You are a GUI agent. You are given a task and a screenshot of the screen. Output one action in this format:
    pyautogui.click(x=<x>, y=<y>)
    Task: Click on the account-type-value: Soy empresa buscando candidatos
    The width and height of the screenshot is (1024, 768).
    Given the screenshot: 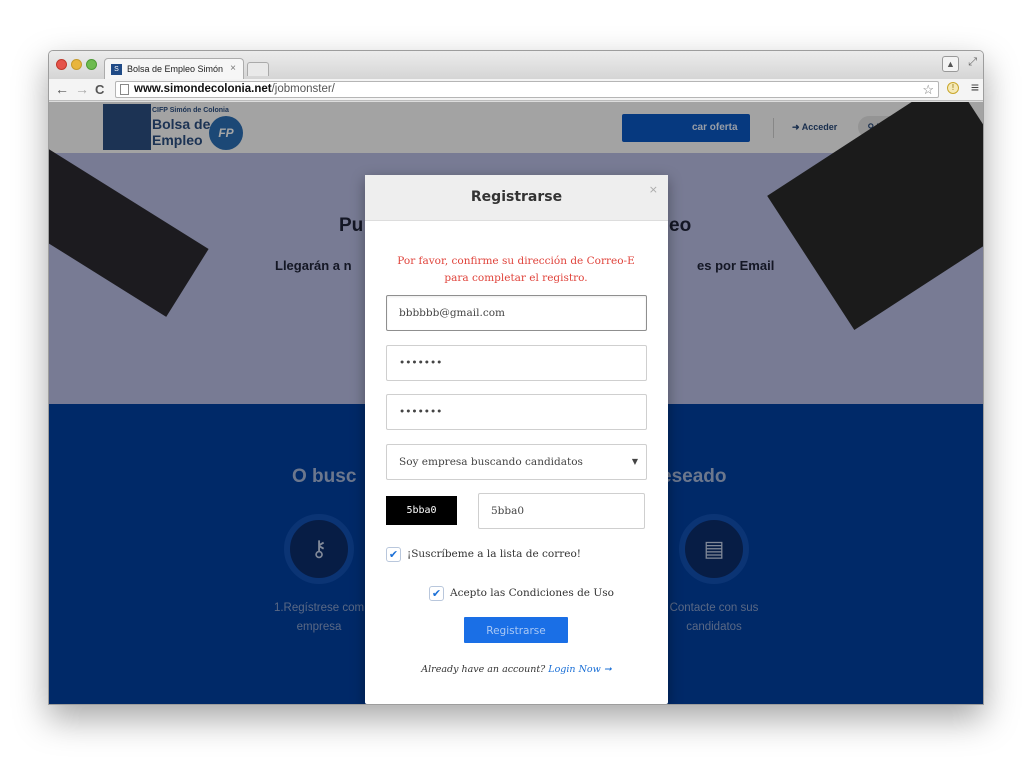 What is the action you would take?
    pyautogui.click(x=491, y=462)
    